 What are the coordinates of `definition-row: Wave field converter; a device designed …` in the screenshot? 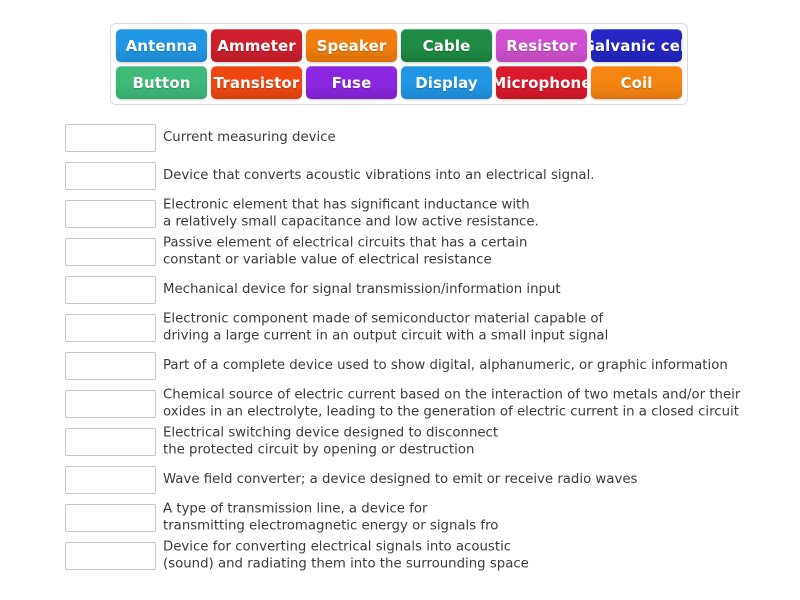 It's located at (400, 480).